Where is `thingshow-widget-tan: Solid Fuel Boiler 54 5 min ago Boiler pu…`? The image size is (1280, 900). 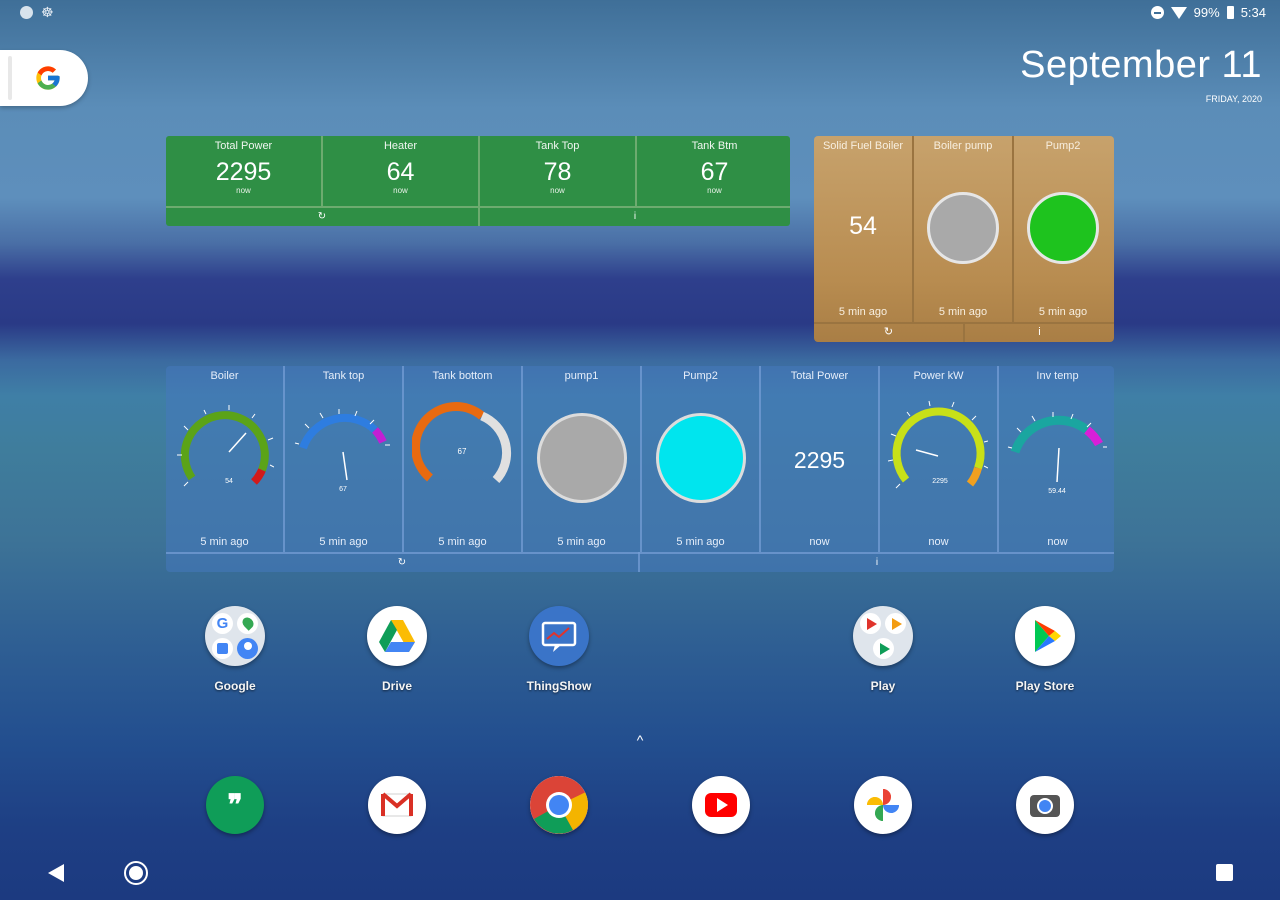 thingshow-widget-tan: Solid Fuel Boiler 54 5 min ago Boiler pu… is located at coordinates (964, 239).